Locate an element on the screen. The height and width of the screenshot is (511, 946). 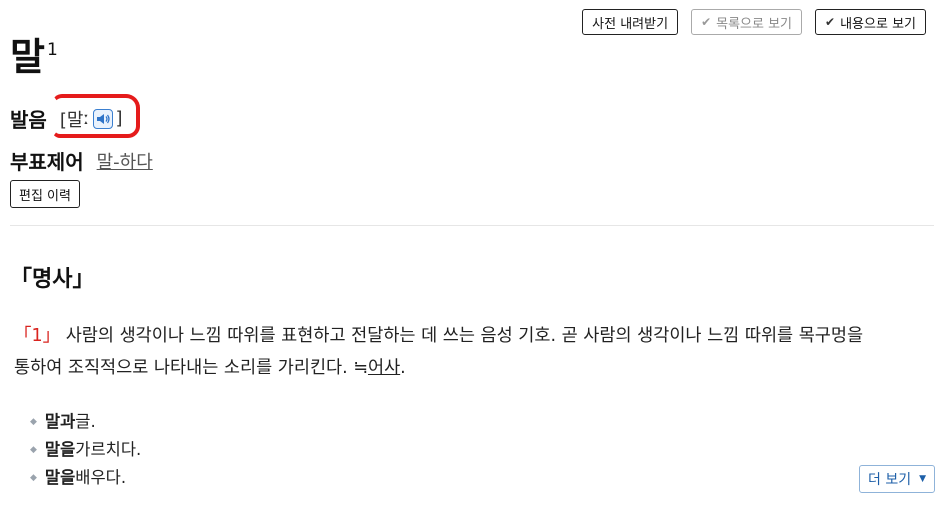
list-item: ◆ 말을 가르치다. is located at coordinates (85, 450).